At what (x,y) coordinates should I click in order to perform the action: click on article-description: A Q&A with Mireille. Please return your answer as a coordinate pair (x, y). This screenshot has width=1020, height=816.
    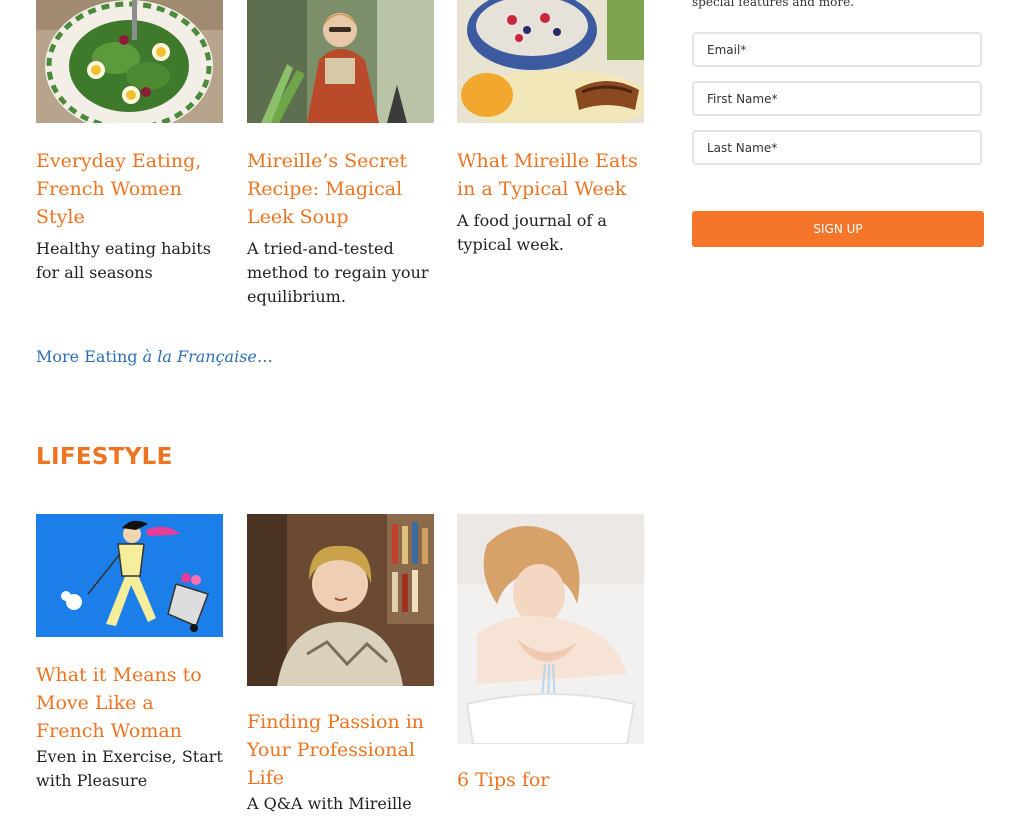
    Looking at the image, I should click on (329, 803).